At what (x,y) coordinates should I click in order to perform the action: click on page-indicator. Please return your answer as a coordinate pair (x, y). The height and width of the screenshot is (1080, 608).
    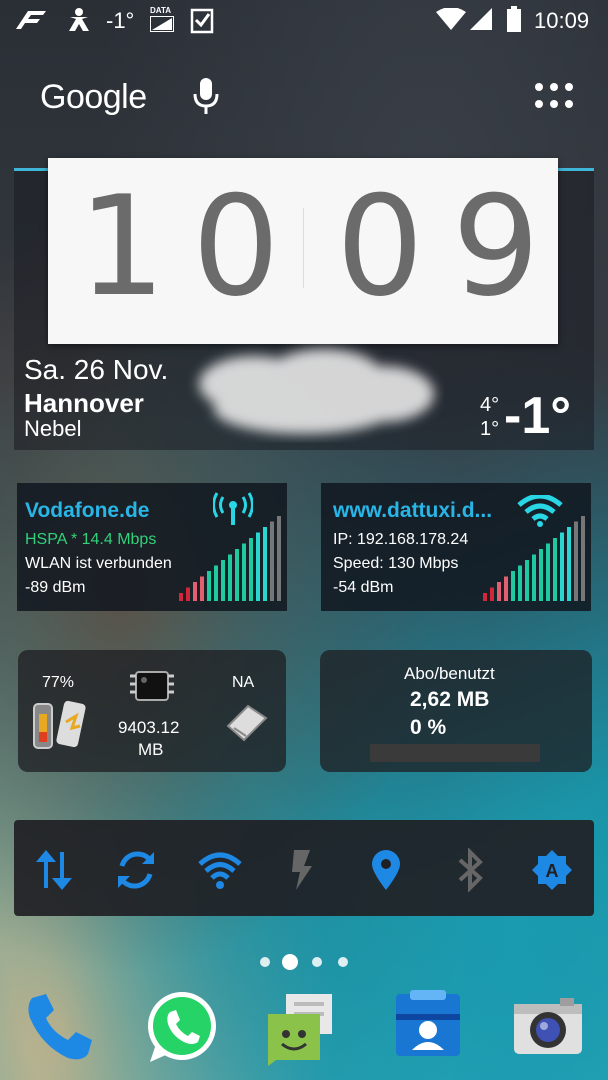
    Looking at the image, I should click on (304, 962).